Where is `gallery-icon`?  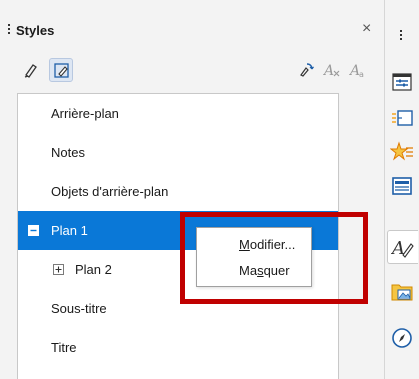 gallery-icon is located at coordinates (402, 292).